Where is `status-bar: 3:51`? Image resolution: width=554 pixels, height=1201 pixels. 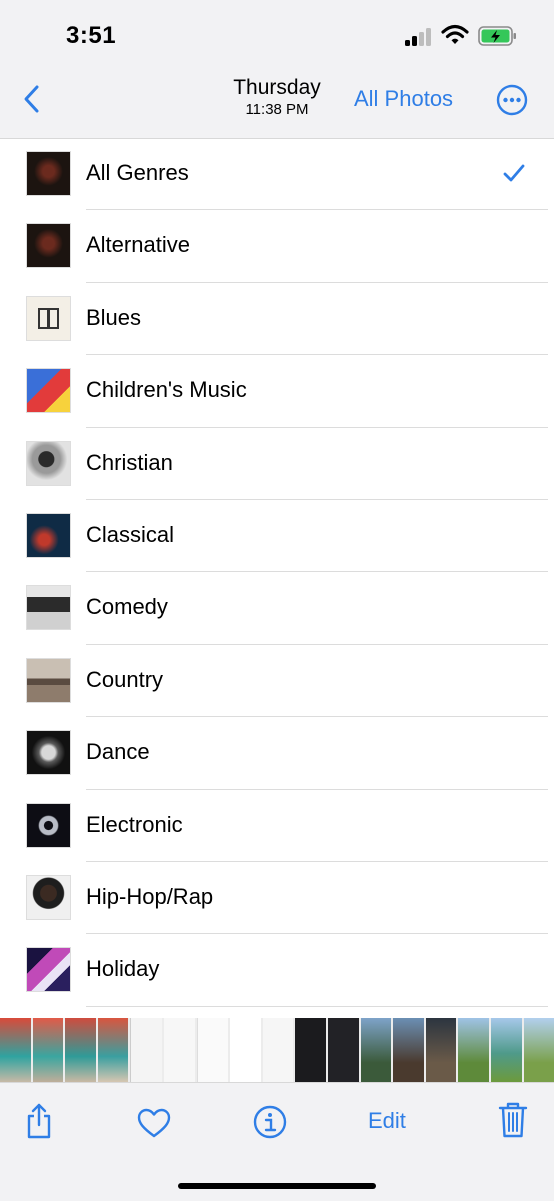 status-bar: 3:51 is located at coordinates (277, 35).